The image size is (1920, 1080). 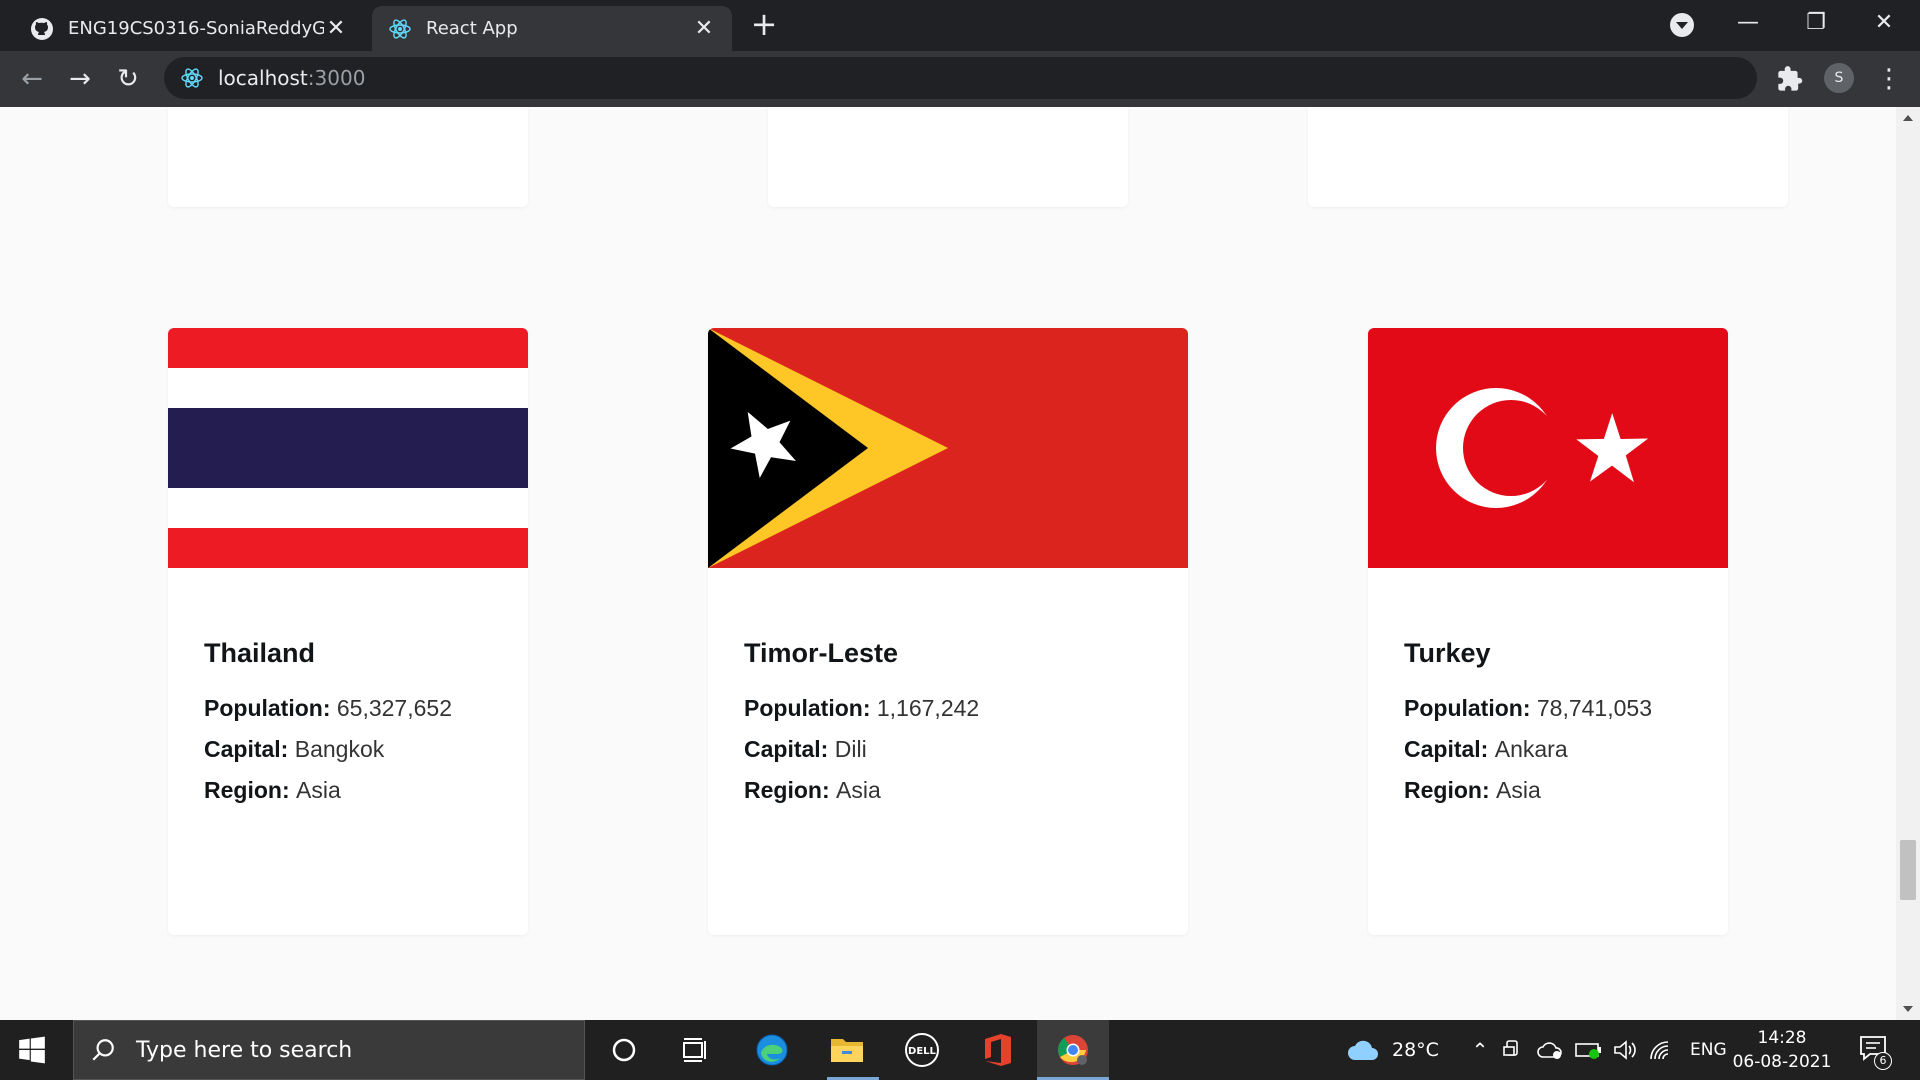 I want to click on capital-value: Dili, so click(x=850, y=749).